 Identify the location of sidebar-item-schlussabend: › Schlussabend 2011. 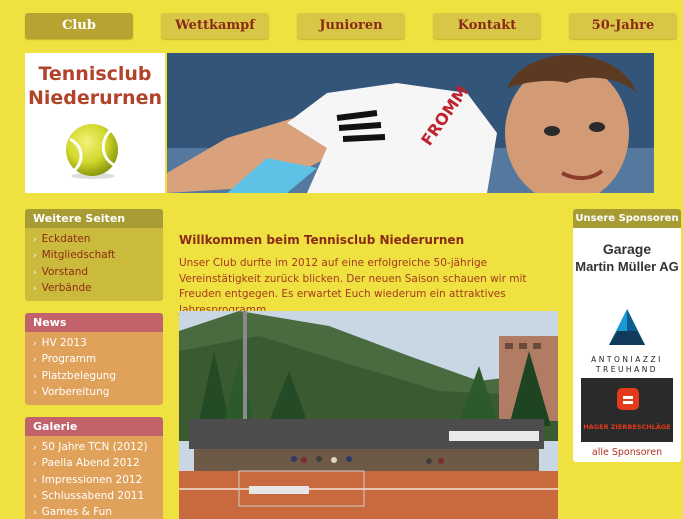
(98, 497).